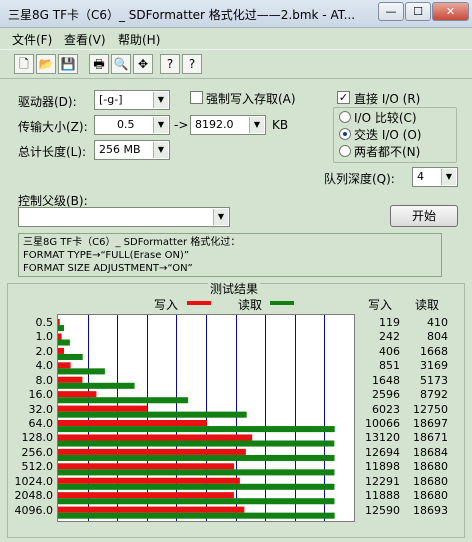 The image size is (472, 542). I want to click on y-tick-label: 4.0, so click(44, 366).